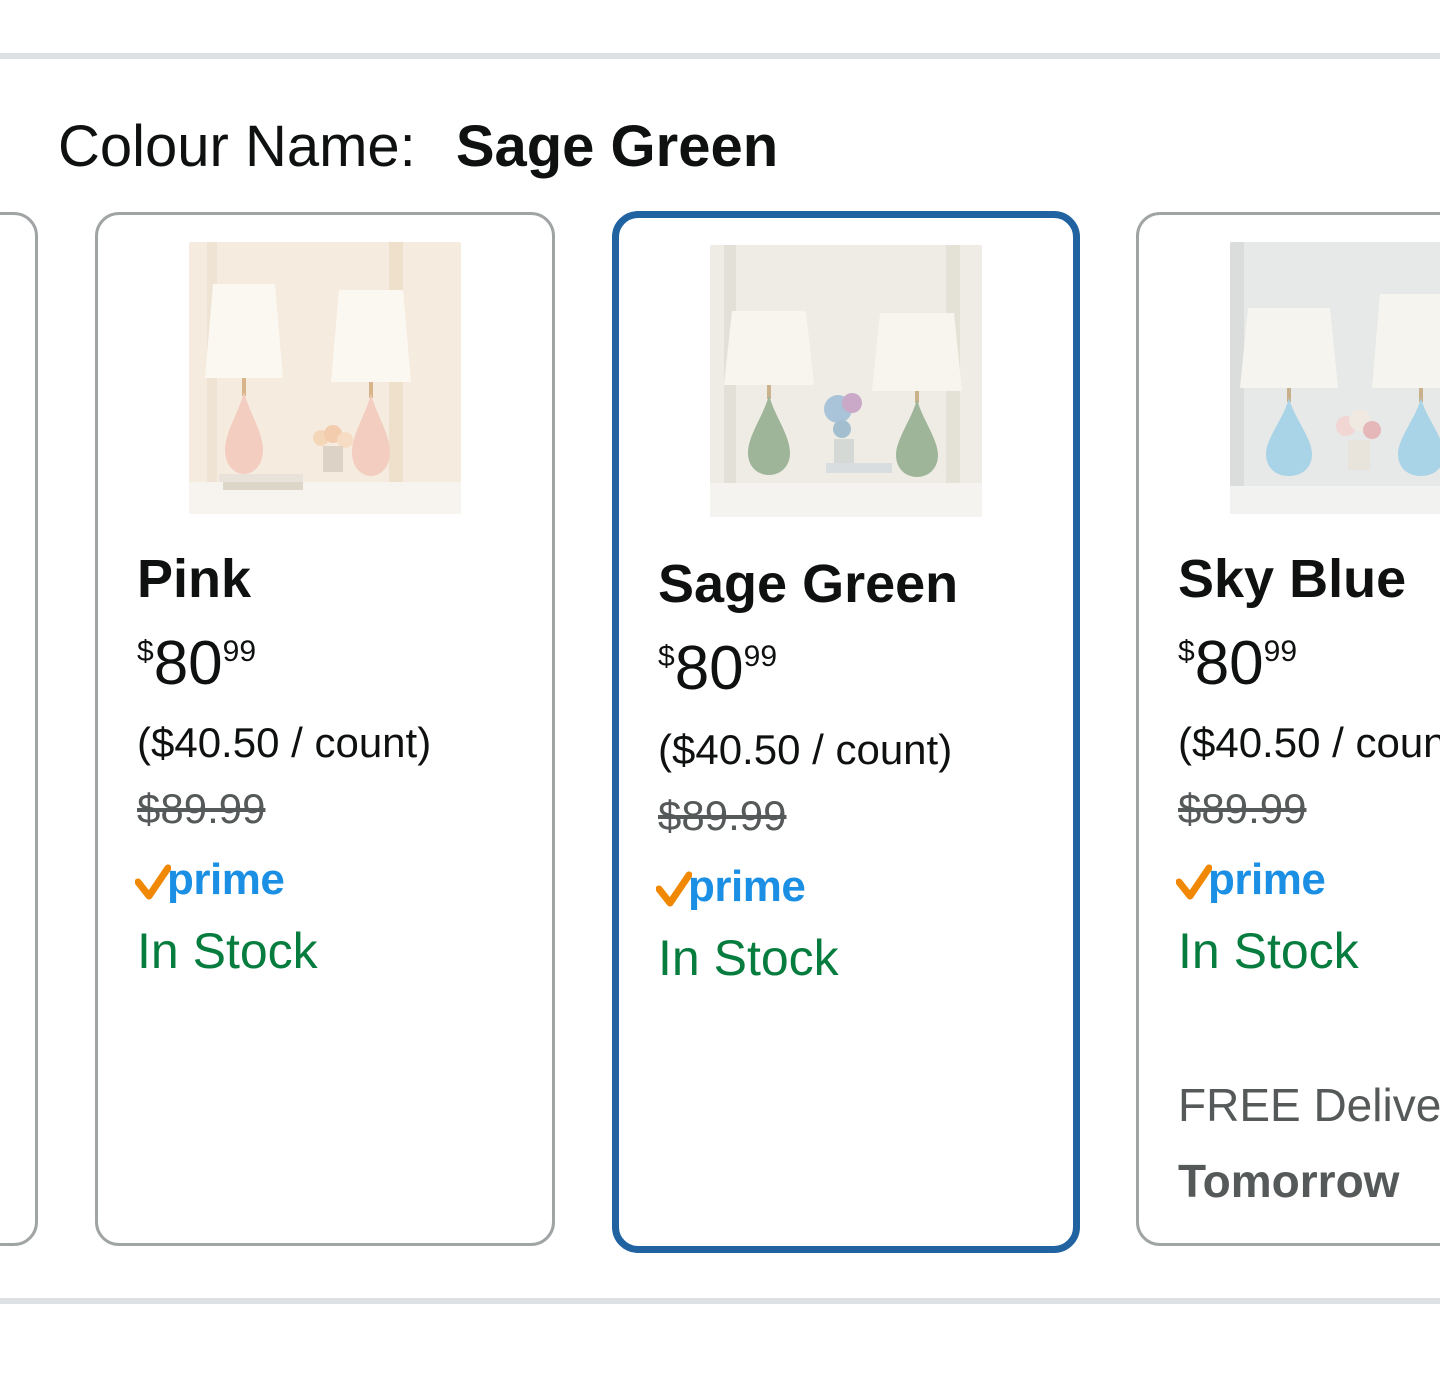  Describe the element at coordinates (1309, 1143) in the screenshot. I see `delivery-info: FREE Delivery Tomorrow` at that location.